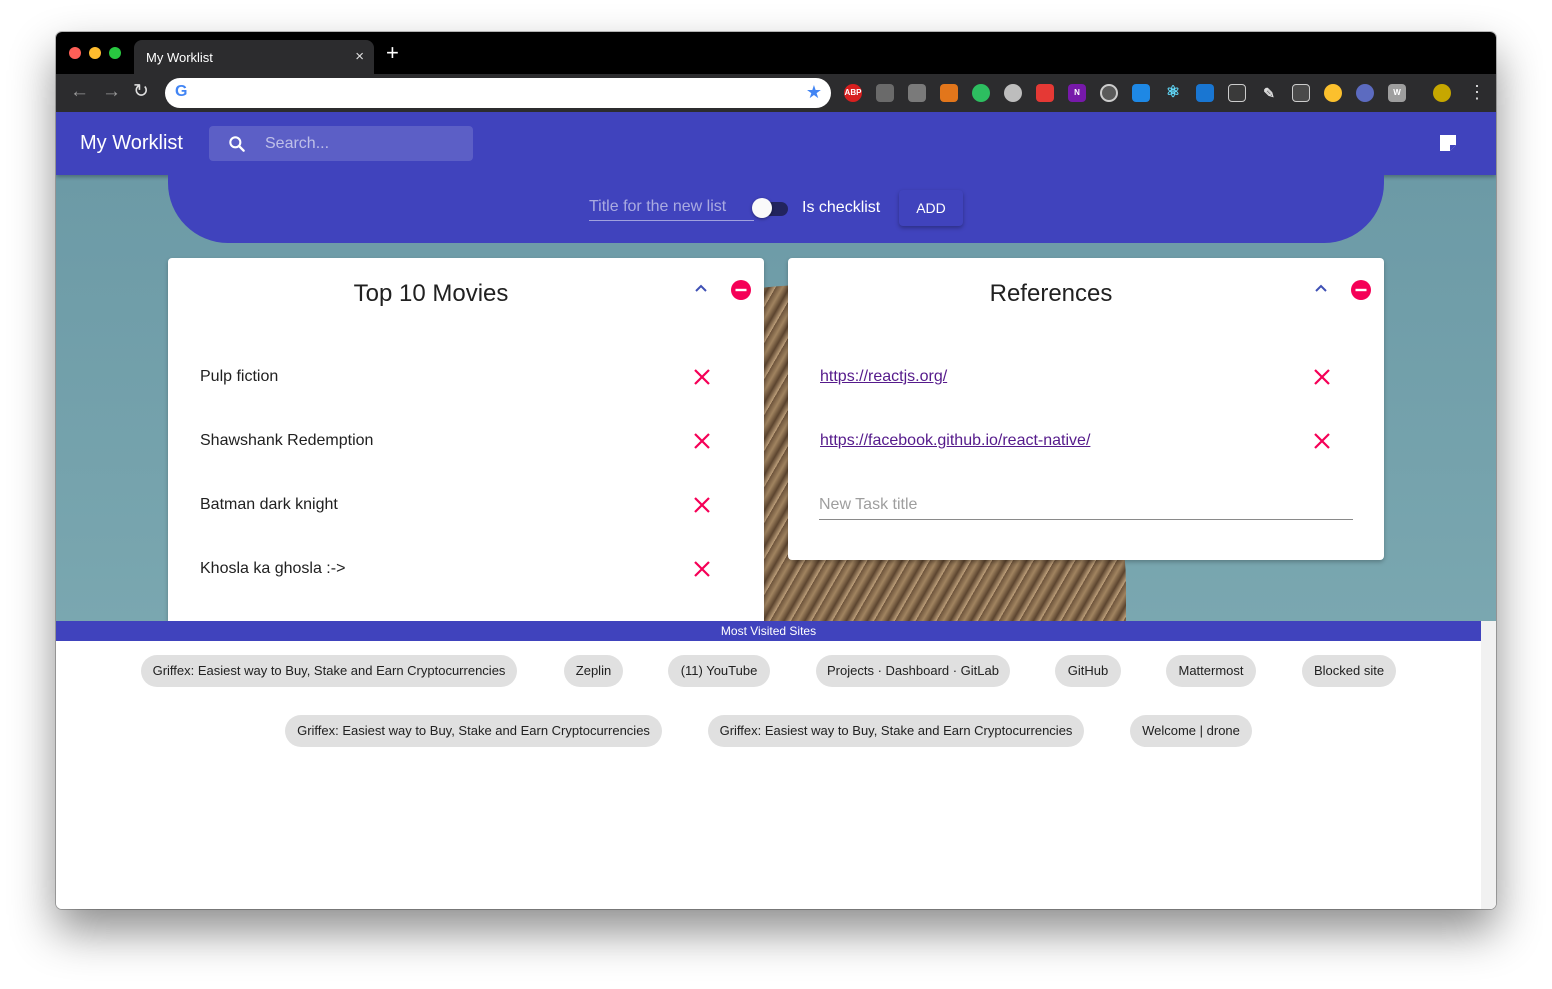 The height and width of the screenshot is (989, 1552). What do you see at coordinates (776, 143) in the screenshot?
I see `app-bar: My Worklist` at bounding box center [776, 143].